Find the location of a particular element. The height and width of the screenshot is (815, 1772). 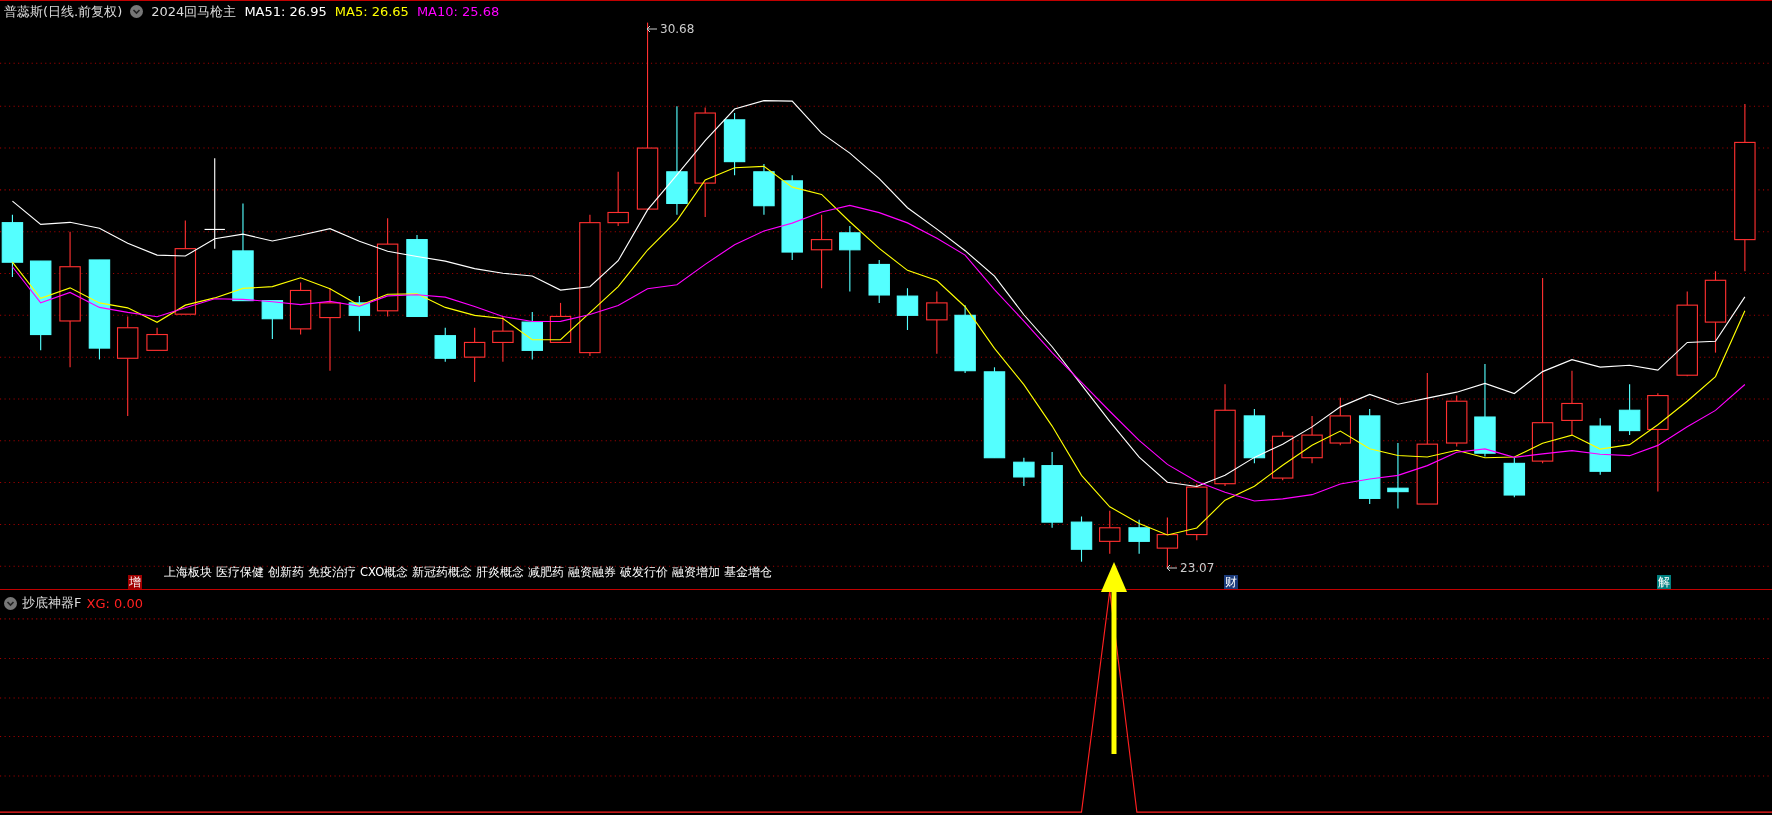

concept-tag: 基金增仓 is located at coordinates (748, 572).